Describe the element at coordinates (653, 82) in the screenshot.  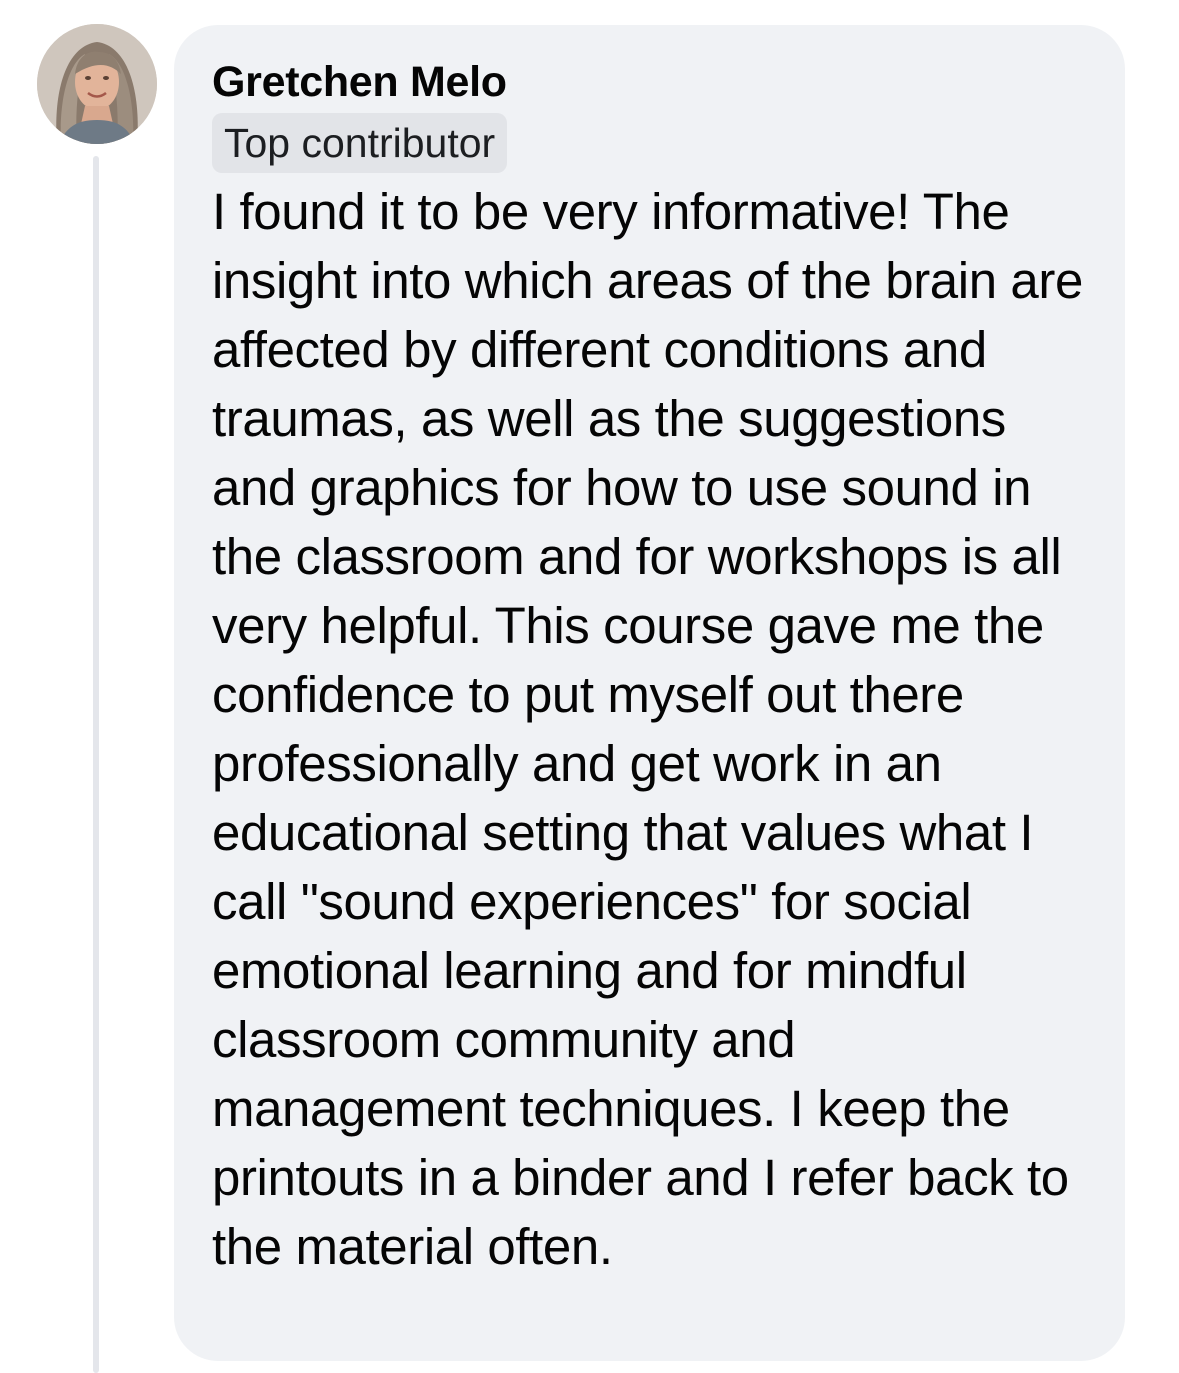
I see `author-name: Gretchen Melo` at that location.